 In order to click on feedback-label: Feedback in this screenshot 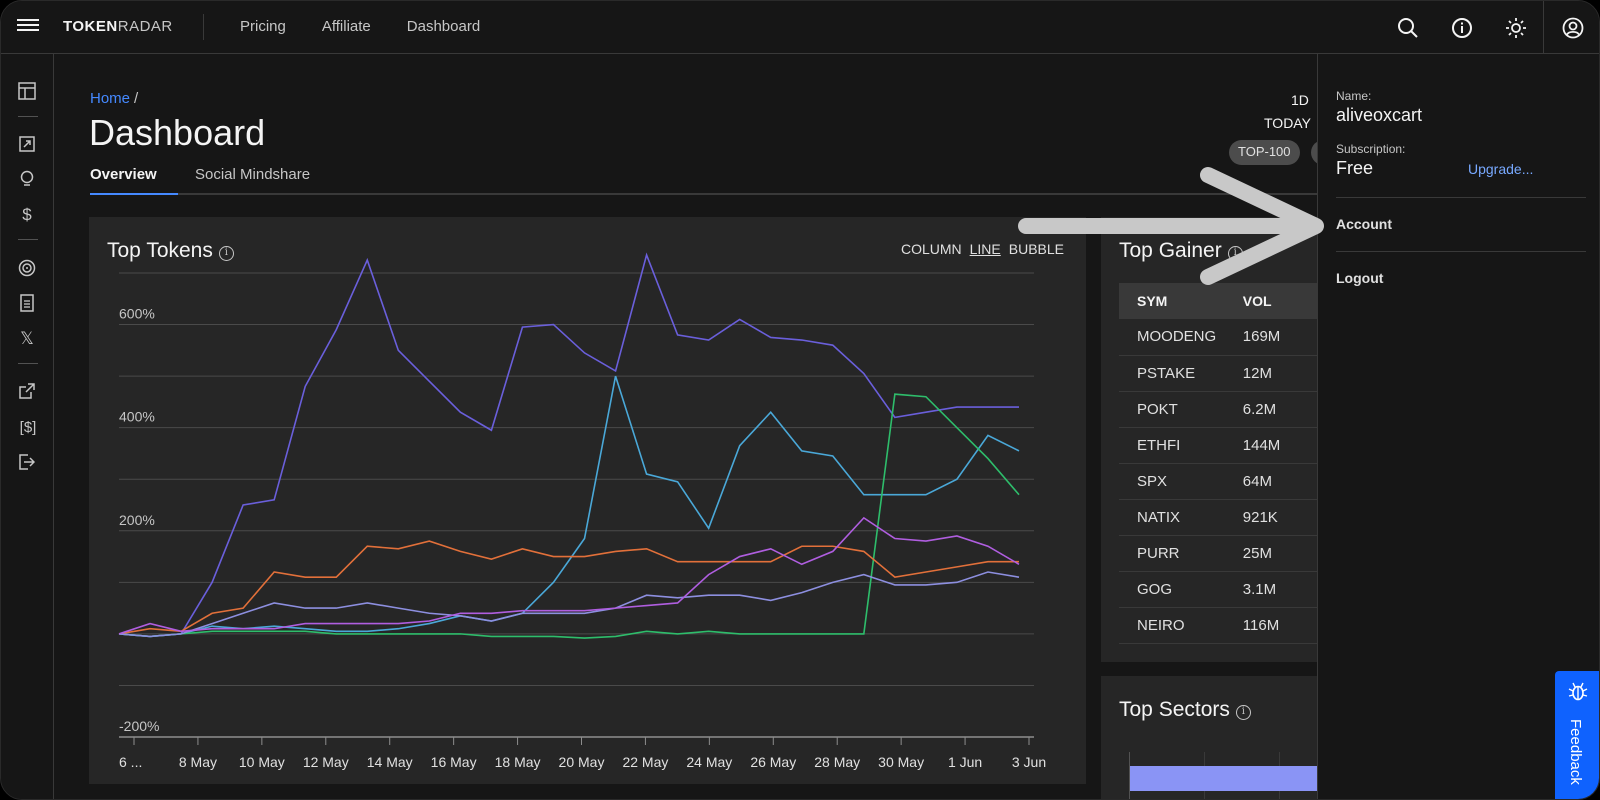, I will do `click(1575, 752)`.